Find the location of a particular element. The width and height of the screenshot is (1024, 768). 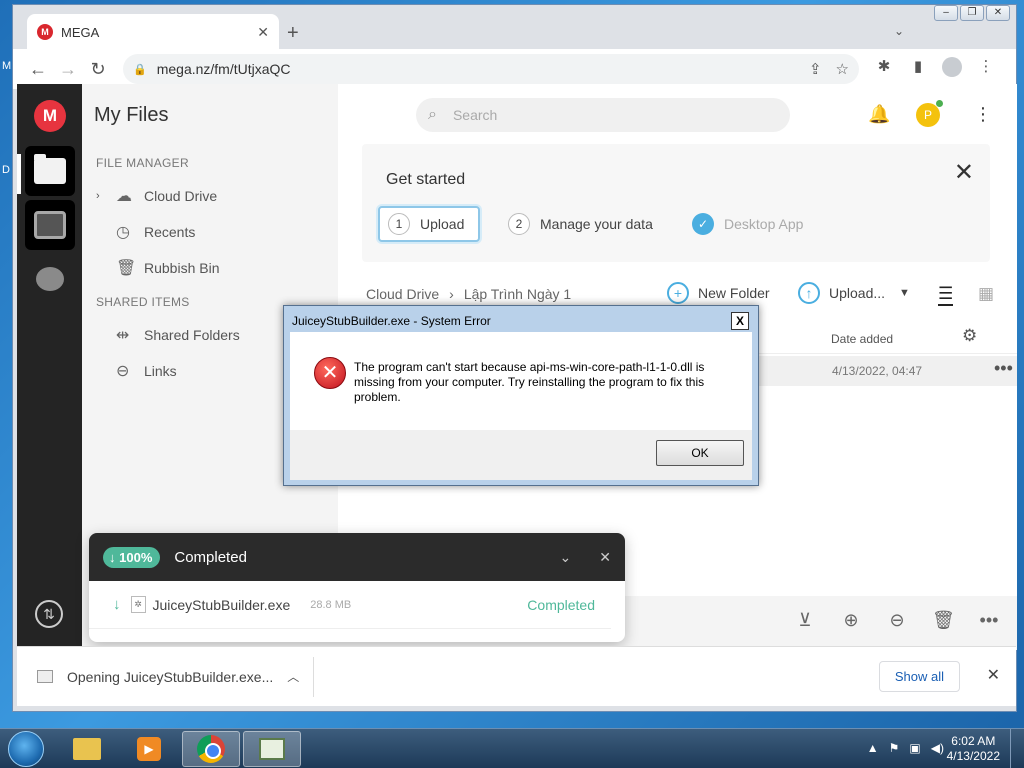

transfer-manager-icon: ⇅ is located at coordinates (49, 614).